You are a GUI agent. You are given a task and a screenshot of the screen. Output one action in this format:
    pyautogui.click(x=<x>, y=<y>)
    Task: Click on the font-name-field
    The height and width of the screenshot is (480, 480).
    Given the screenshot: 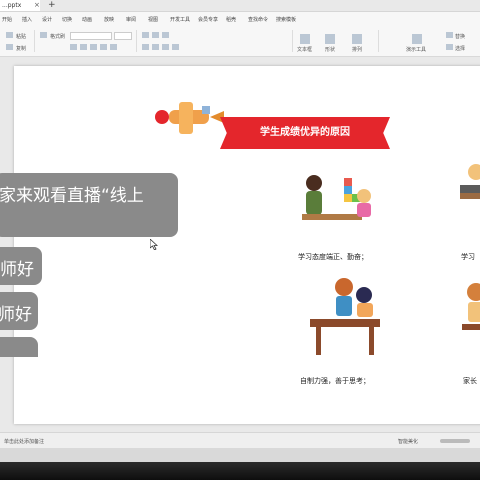 What is the action you would take?
    pyautogui.click(x=91, y=36)
    